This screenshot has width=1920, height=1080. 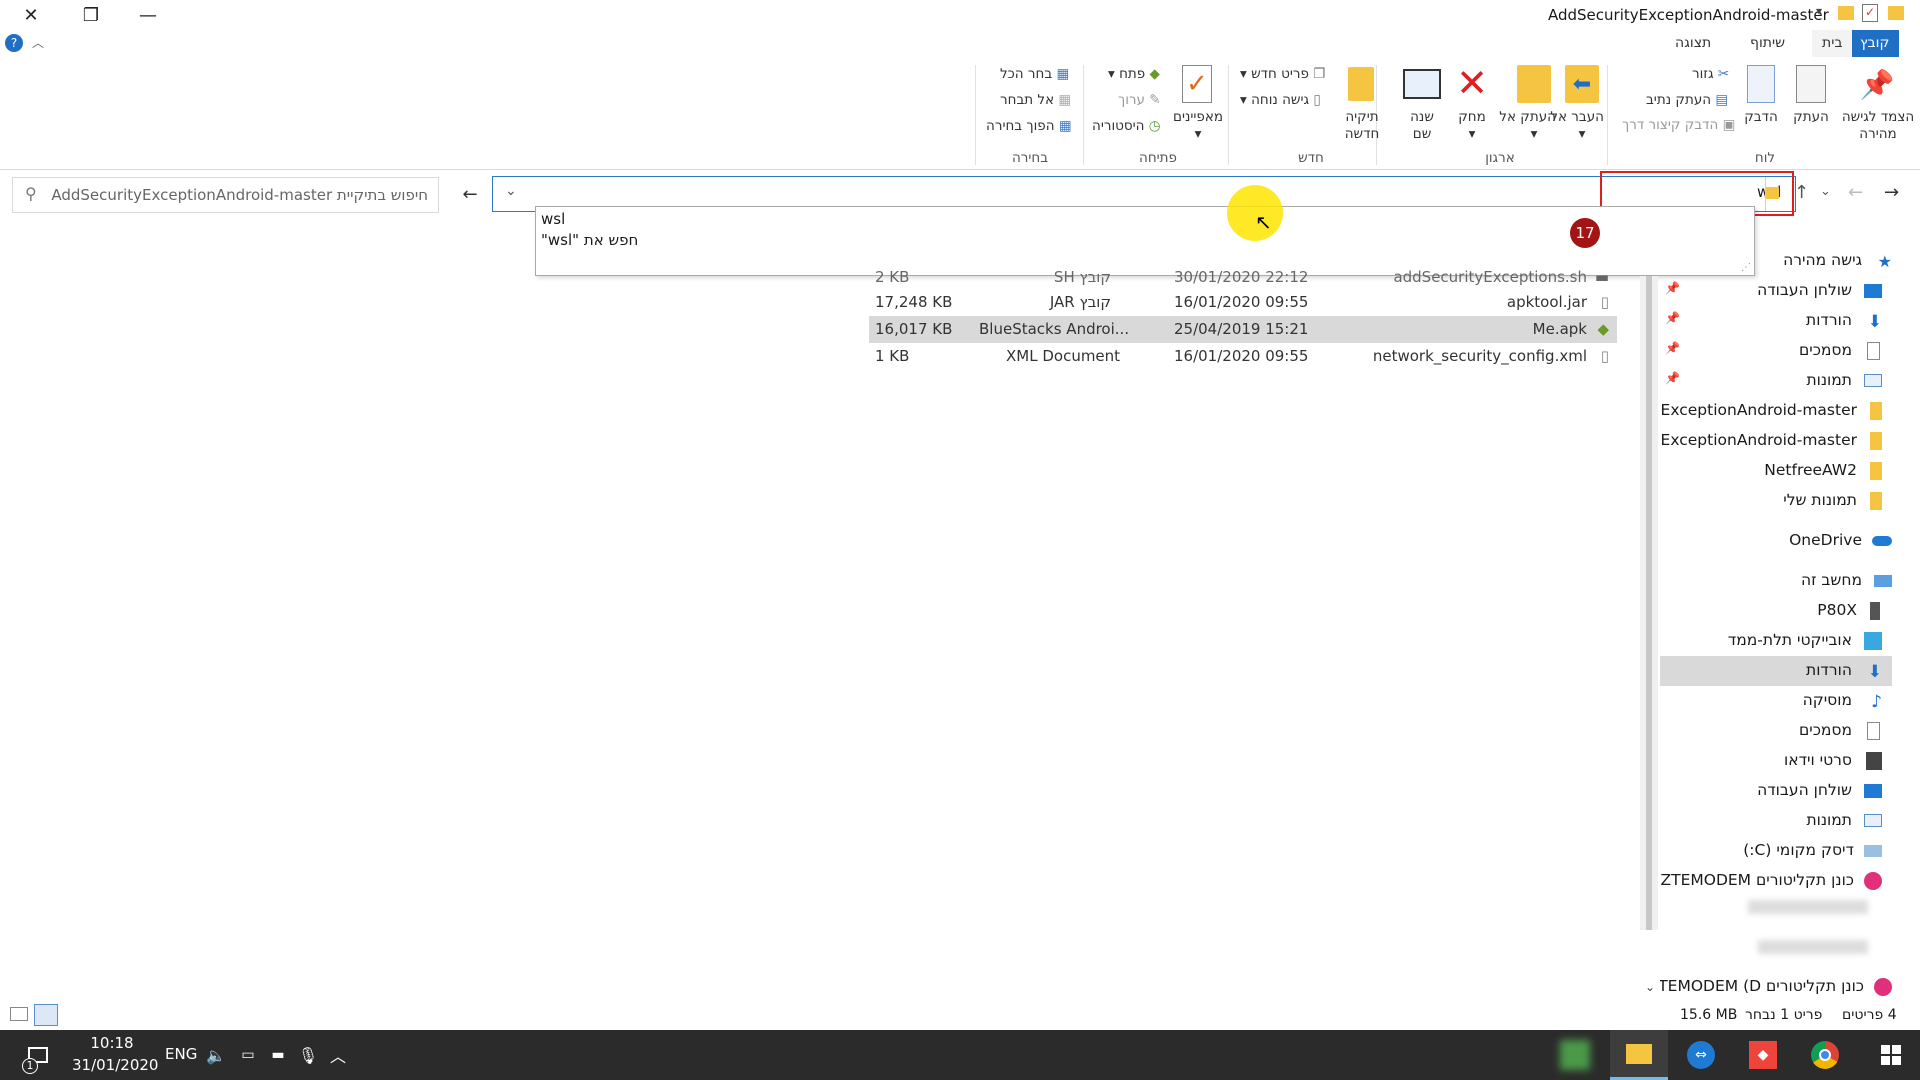 I want to click on paste-button: הדבק, so click(x=1761, y=117).